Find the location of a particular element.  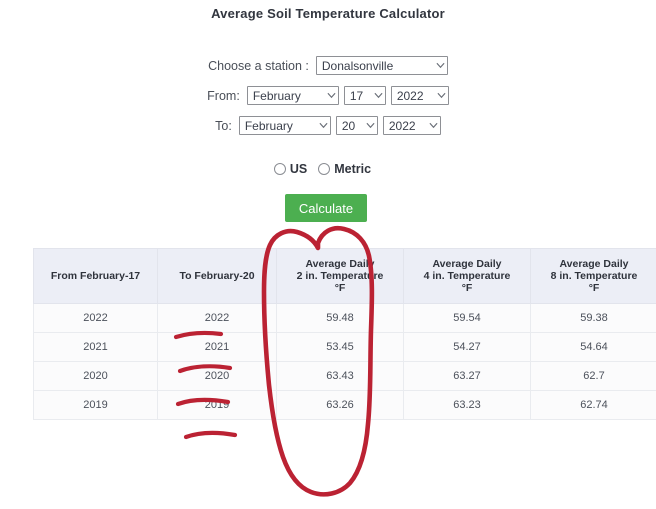

header-avg-8in: Average Daily 8 in. Temperature °F is located at coordinates (593, 276).